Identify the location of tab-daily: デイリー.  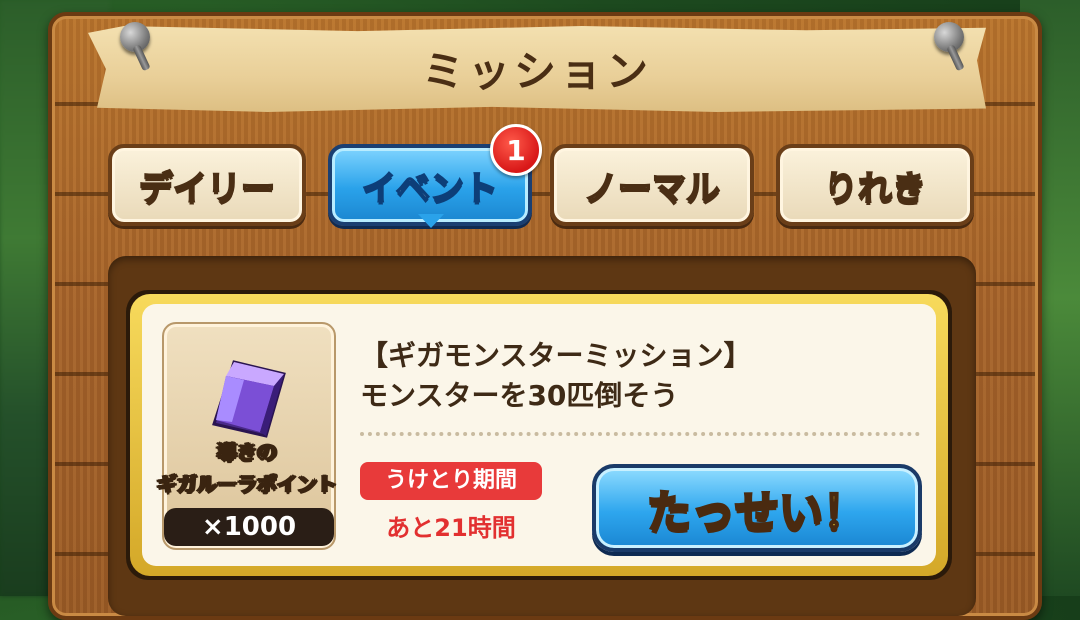
(207, 185).